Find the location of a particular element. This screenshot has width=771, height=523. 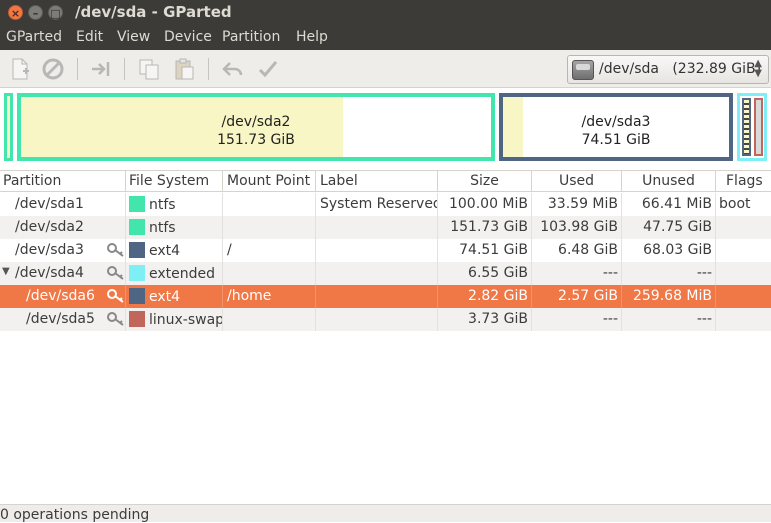

menu-bar: GParted Edit View Device Partition Help is located at coordinates (385, 38).